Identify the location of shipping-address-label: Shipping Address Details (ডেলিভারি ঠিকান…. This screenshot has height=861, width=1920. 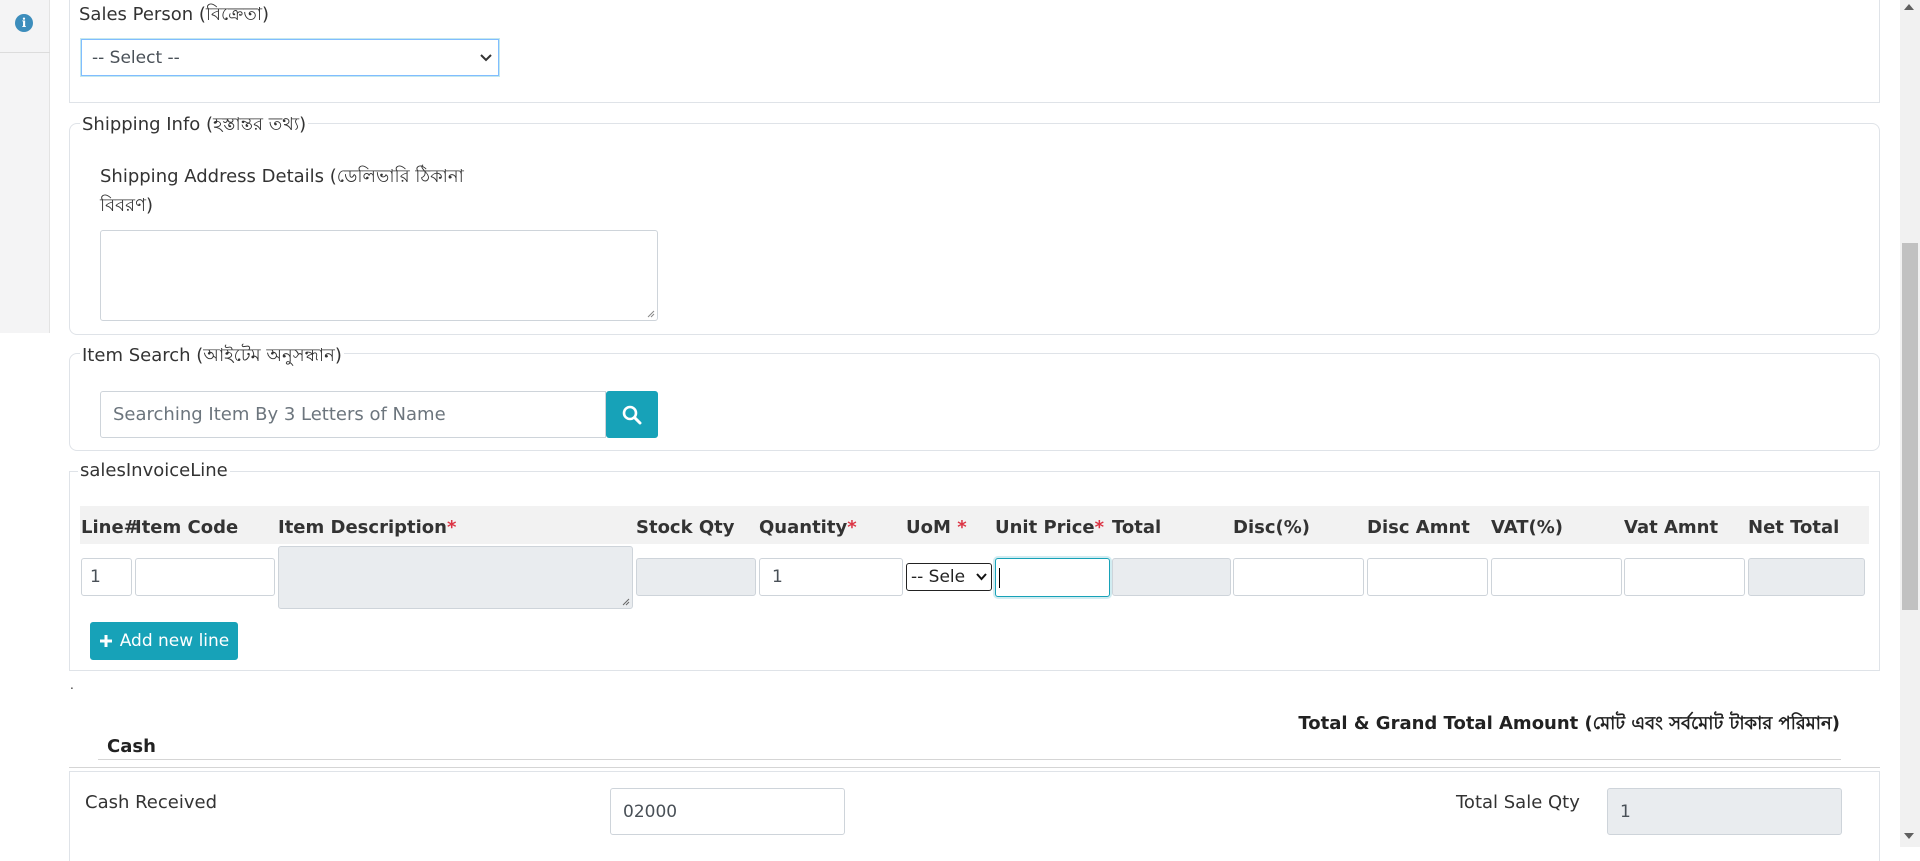
(282, 191).